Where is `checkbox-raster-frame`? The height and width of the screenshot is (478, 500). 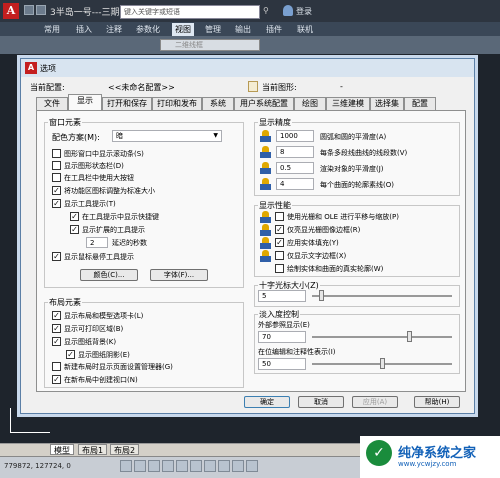
checkbox-raster-frame is located at coordinates (279, 229).